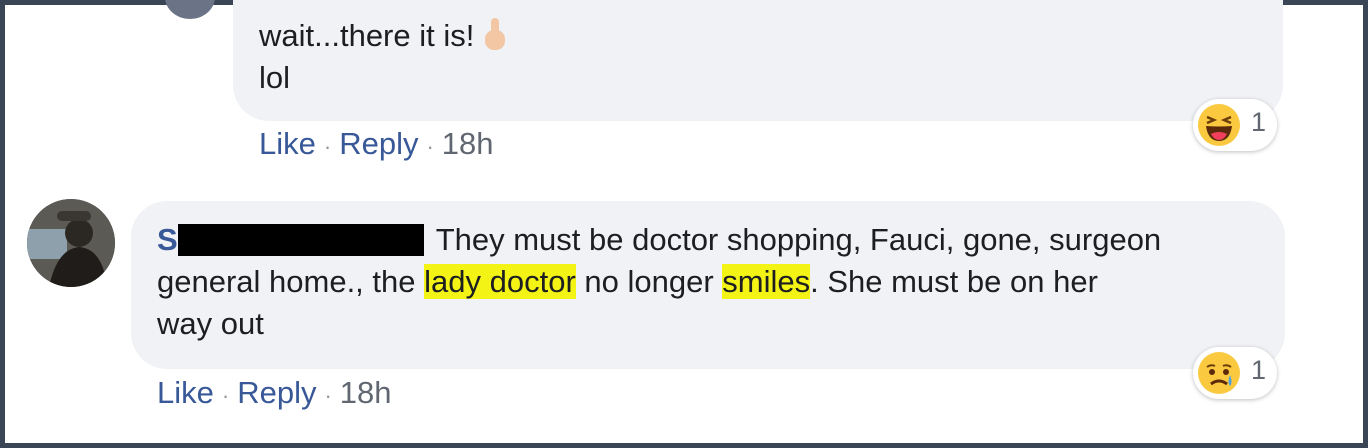  Describe the element at coordinates (275, 77) in the screenshot. I see `comment-line: lol` at that location.